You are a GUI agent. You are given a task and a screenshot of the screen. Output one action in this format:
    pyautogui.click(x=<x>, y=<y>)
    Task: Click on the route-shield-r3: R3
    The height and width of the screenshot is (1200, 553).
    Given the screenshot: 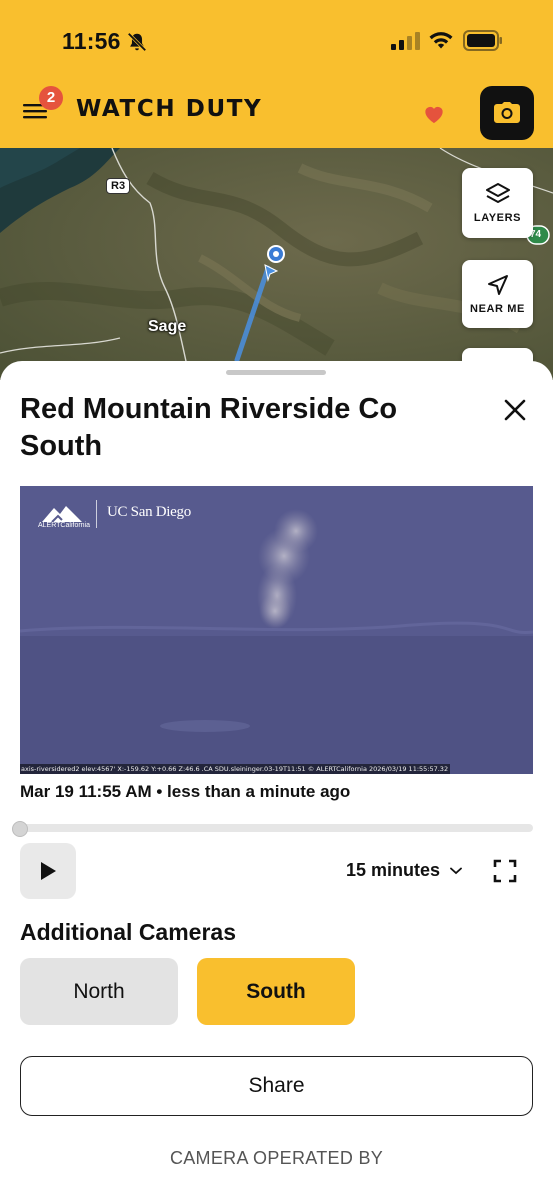 What is the action you would take?
    pyautogui.click(x=118, y=186)
    